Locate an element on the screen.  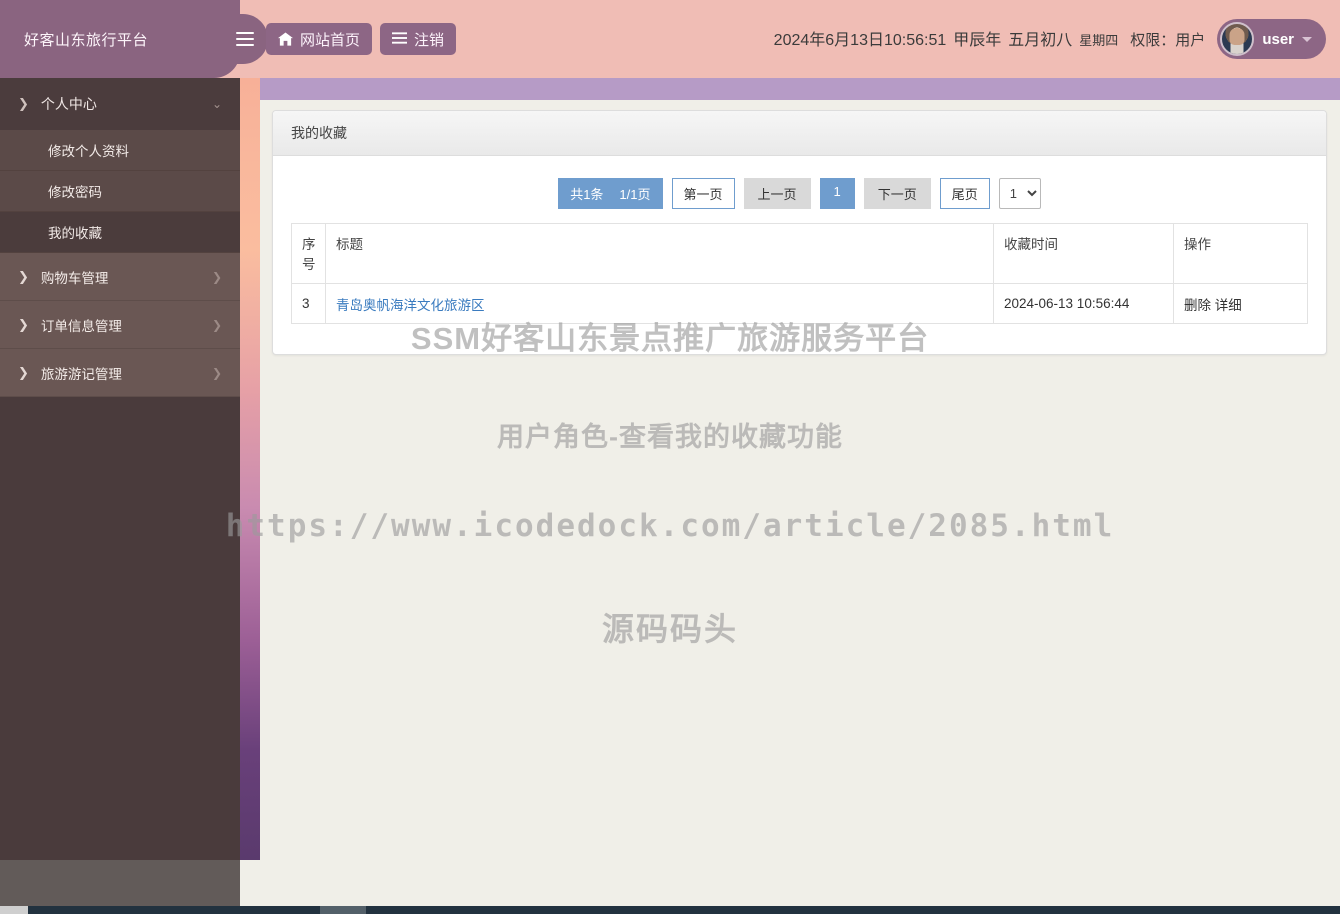
lunar-year-text: 甲辰年 is located at coordinates (977, 40).